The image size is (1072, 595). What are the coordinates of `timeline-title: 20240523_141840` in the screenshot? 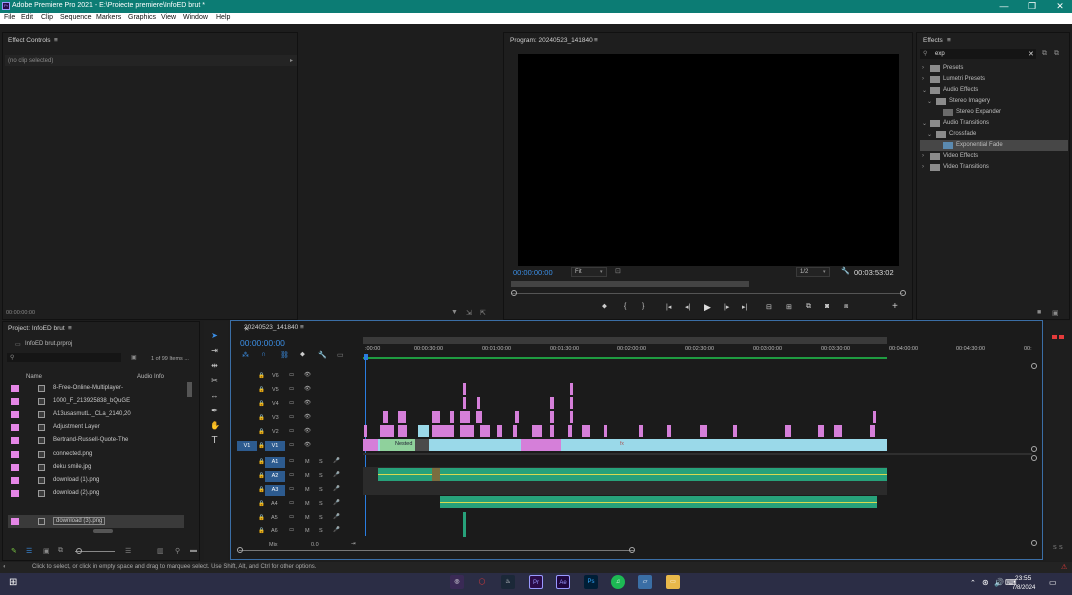 It's located at (271, 327).